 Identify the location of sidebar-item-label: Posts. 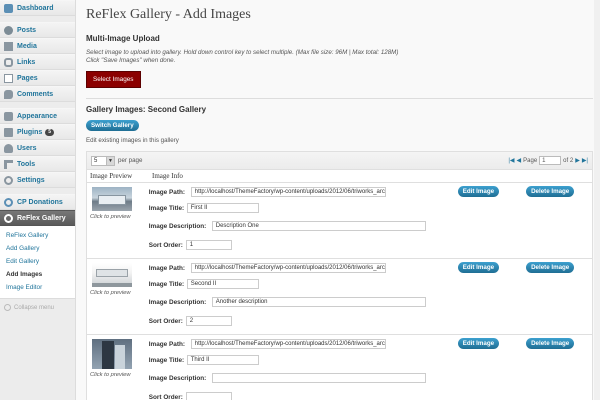
(27, 30).